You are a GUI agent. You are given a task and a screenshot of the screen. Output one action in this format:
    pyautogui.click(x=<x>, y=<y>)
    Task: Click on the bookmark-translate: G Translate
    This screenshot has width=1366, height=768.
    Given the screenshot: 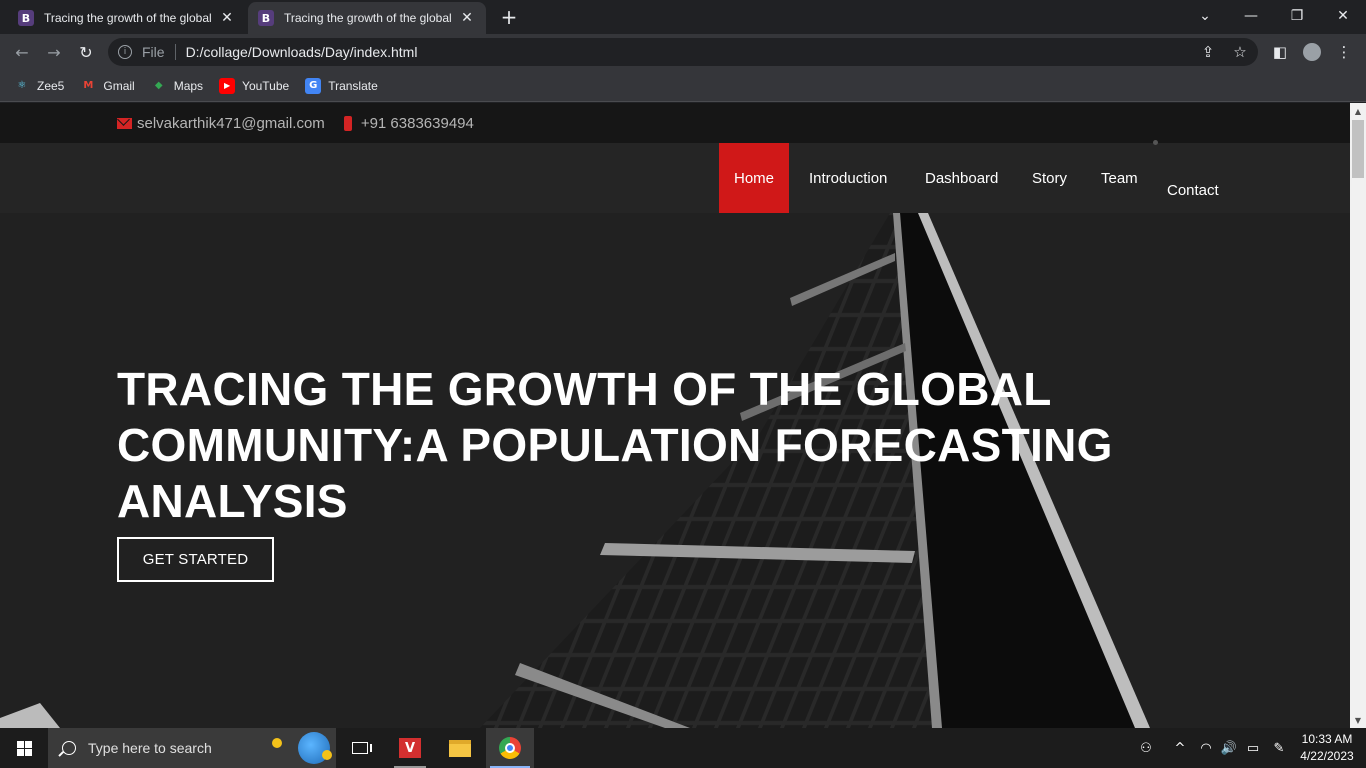 What is the action you would take?
    pyautogui.click(x=341, y=85)
    